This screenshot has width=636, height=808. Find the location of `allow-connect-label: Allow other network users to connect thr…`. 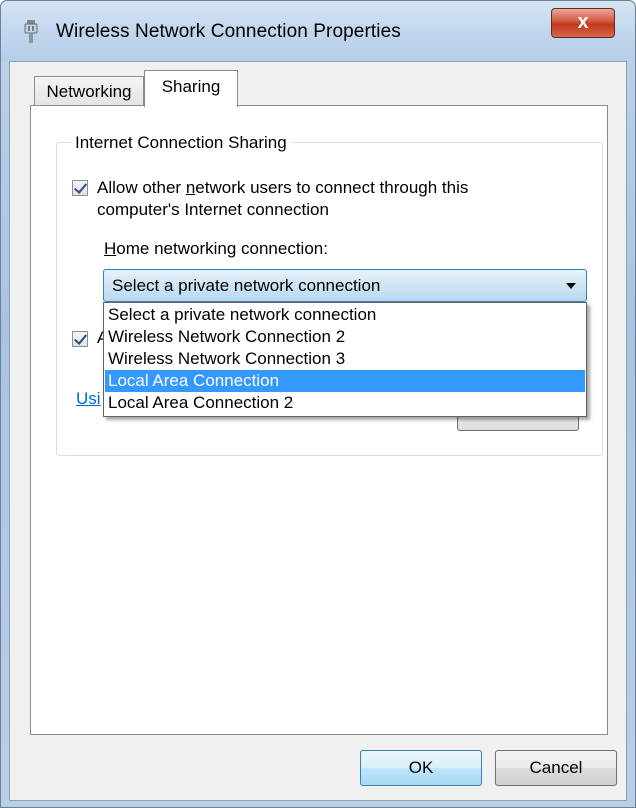

allow-connect-label: Allow other network users to connect thr… is located at coordinates (307, 199).